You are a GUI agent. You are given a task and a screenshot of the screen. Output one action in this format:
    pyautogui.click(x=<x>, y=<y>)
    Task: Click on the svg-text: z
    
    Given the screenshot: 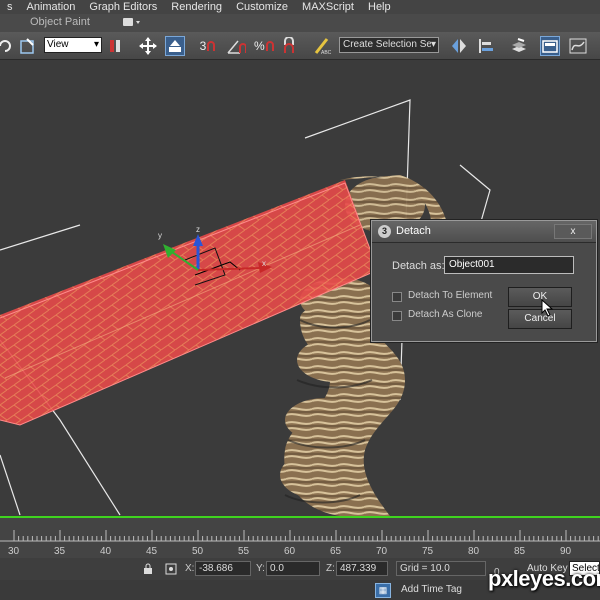 What is the action you would take?
    pyautogui.click(x=198, y=229)
    